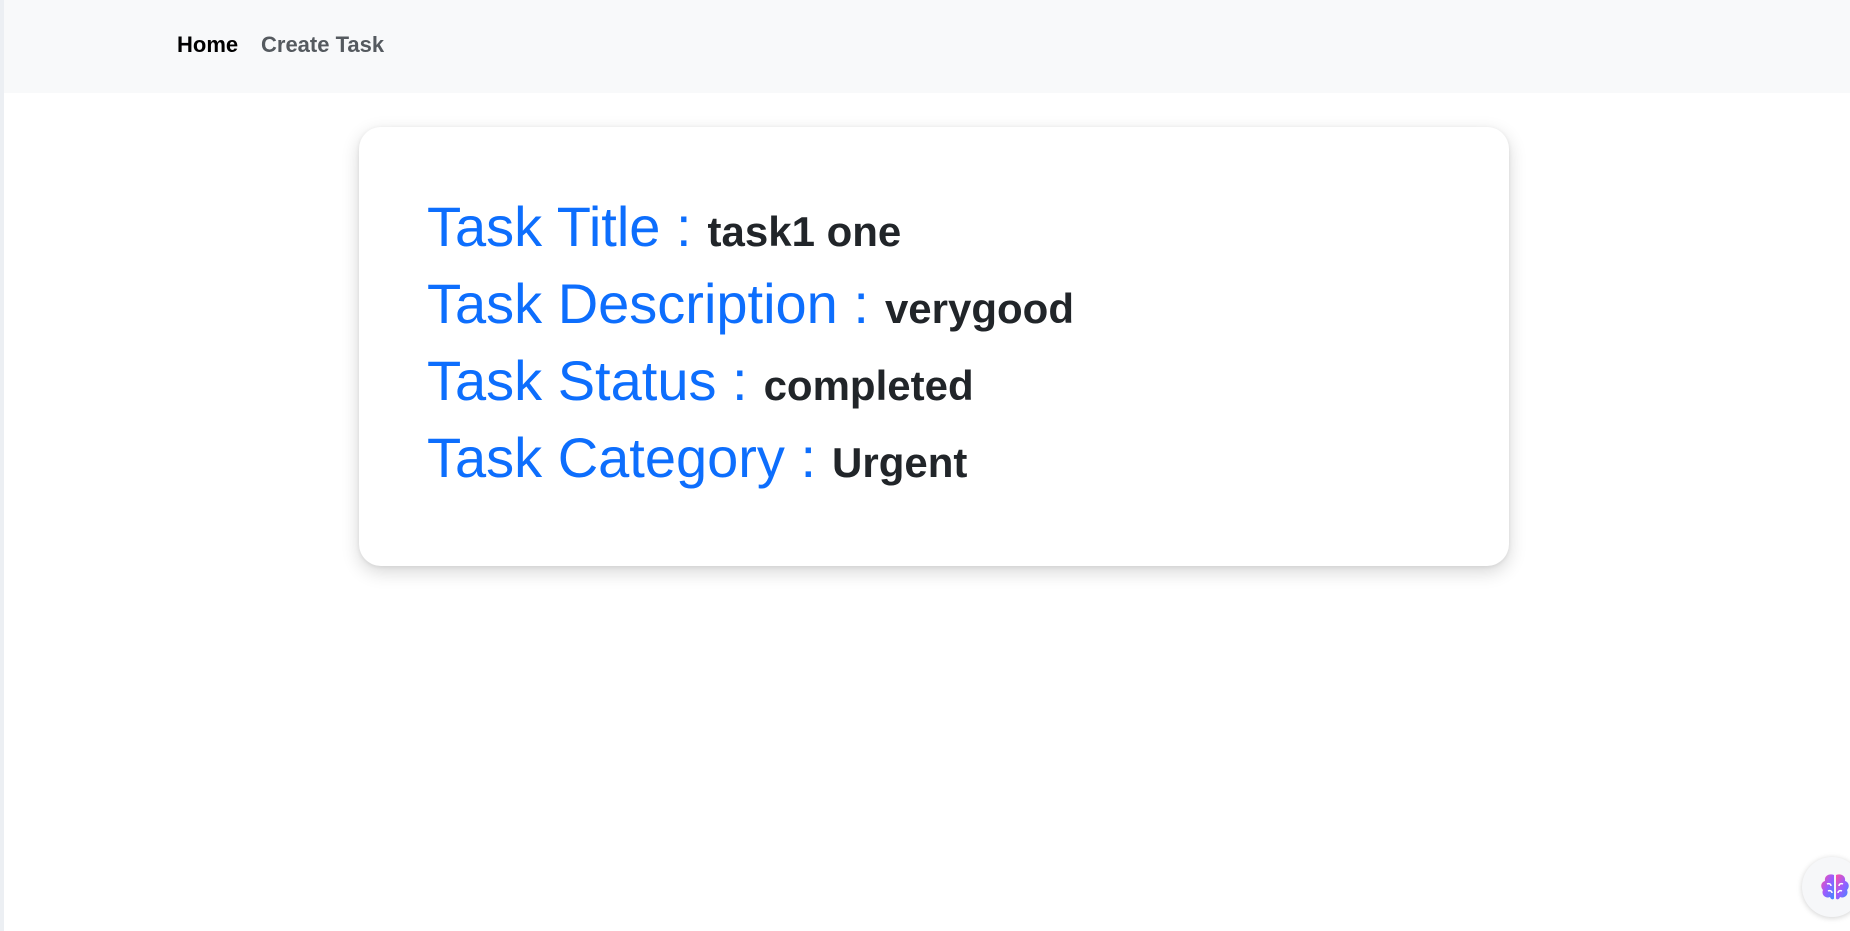  Describe the element at coordinates (648, 303) in the screenshot. I see `task-description-label: Task Description :` at that location.